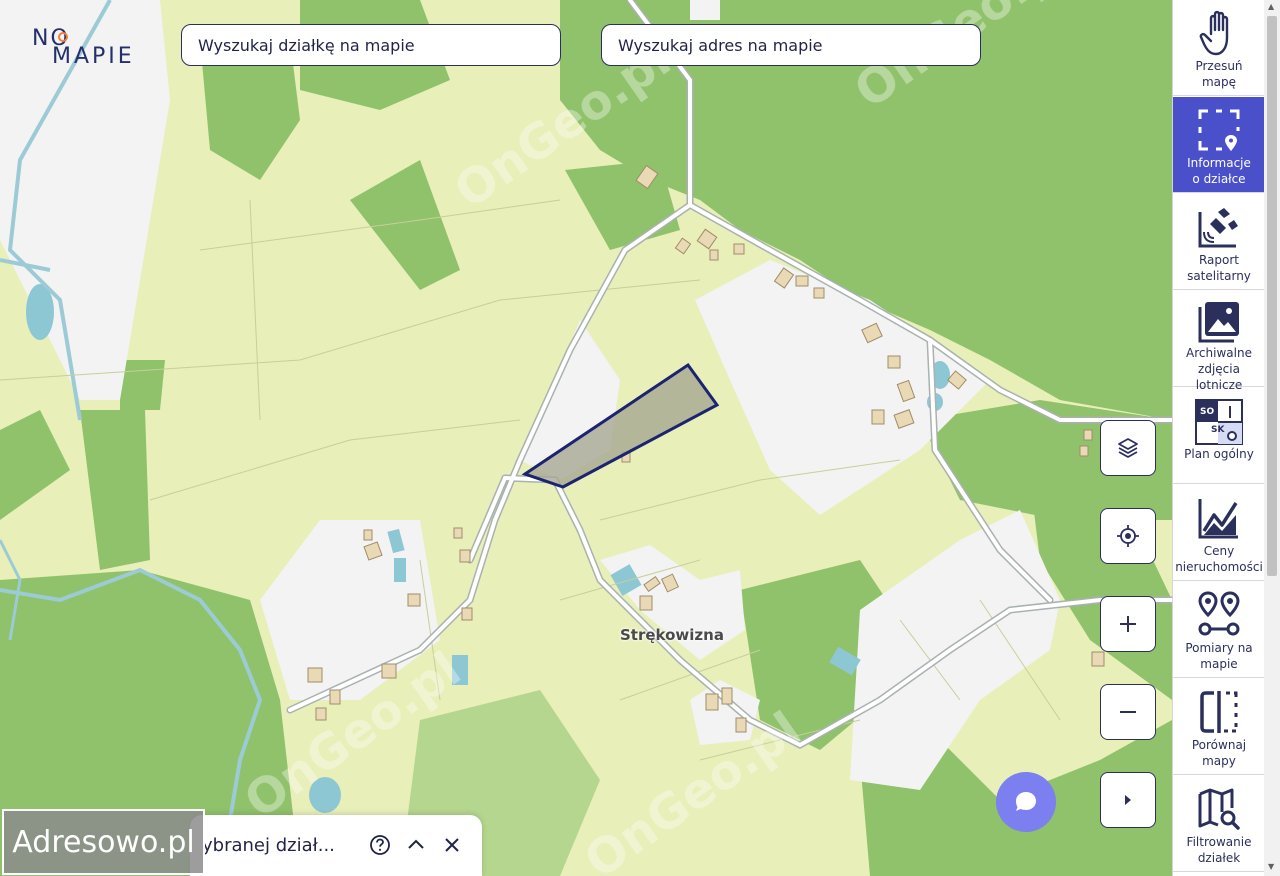 Image resolution: width=1280 pixels, height=876 pixels. I want to click on address-search-input: Wyszukaj adres na mapie, so click(791, 45).